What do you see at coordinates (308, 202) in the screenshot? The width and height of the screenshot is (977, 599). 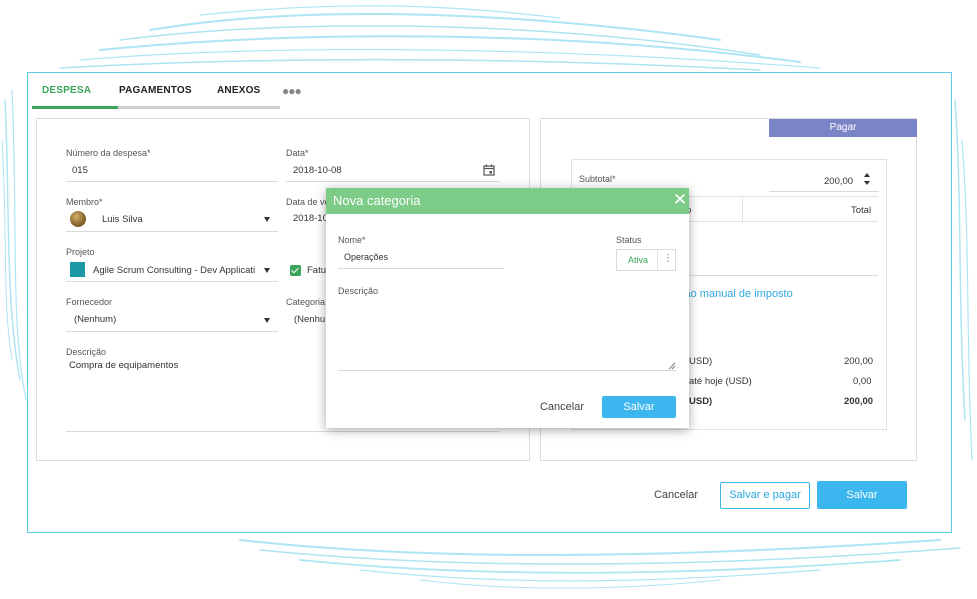 I see `data-vencimento-label: Data de ve` at bounding box center [308, 202].